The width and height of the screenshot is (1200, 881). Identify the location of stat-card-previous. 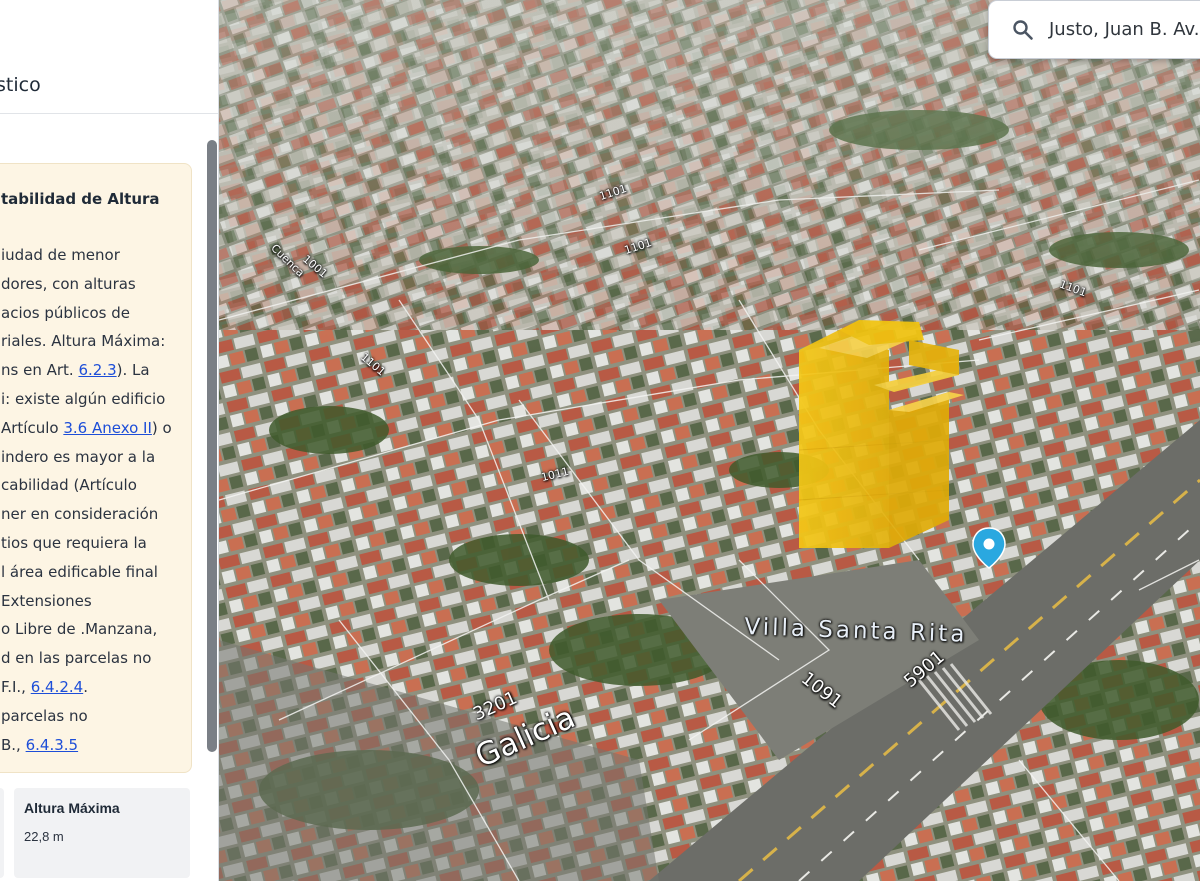
(2, 833).